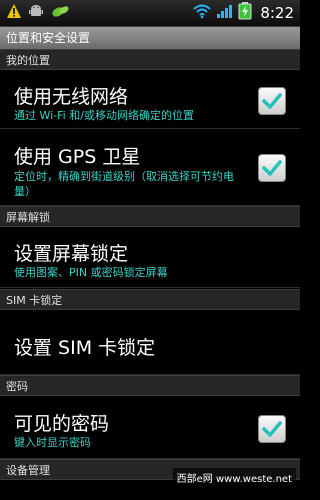 The height and width of the screenshot is (500, 320). What do you see at coordinates (14, 13) in the screenshot?
I see `warning-icon` at bounding box center [14, 13].